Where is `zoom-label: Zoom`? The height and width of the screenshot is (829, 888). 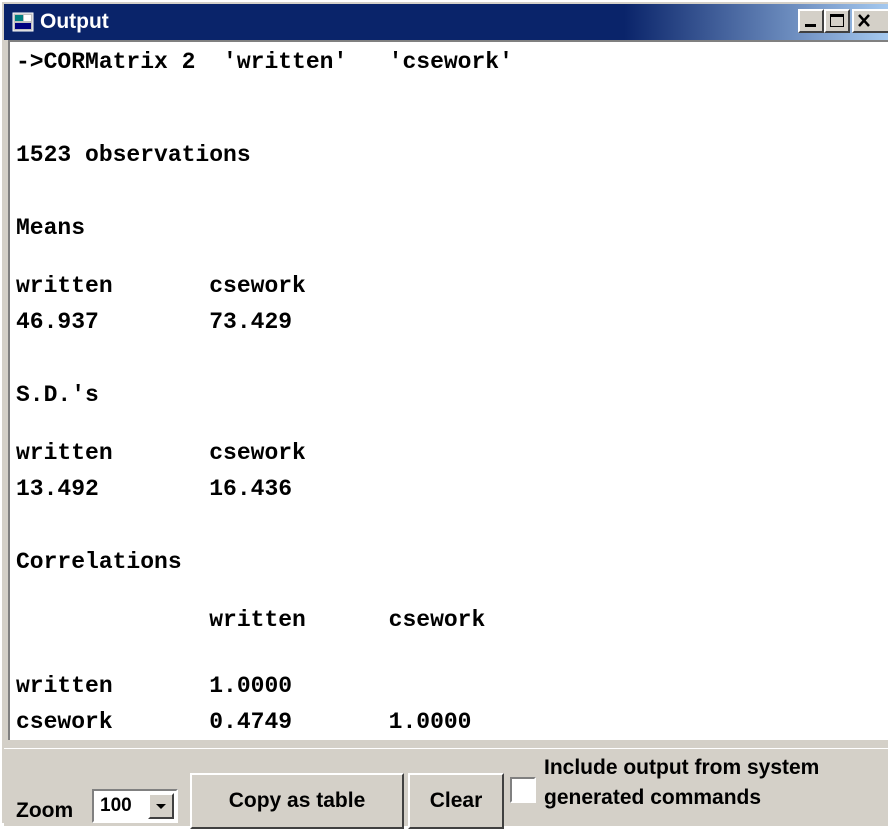 zoom-label: Zoom is located at coordinates (45, 810).